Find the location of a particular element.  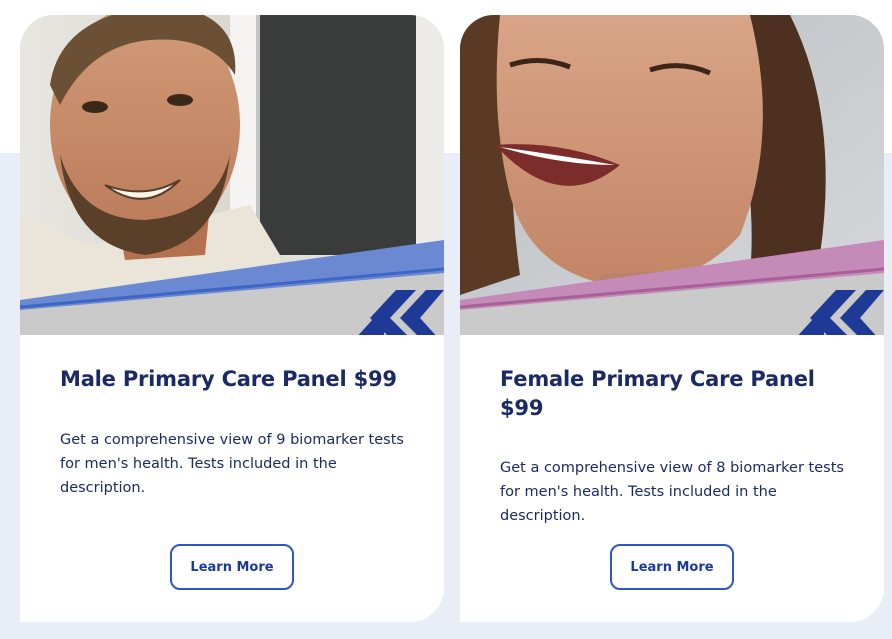

product-title: Female Primary Care Panel $99 is located at coordinates (657, 393).